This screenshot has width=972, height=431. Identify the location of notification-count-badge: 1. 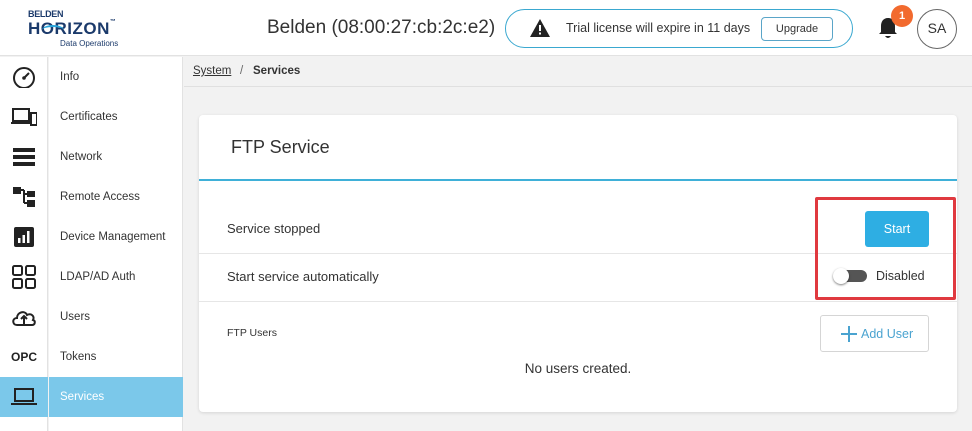
(902, 16).